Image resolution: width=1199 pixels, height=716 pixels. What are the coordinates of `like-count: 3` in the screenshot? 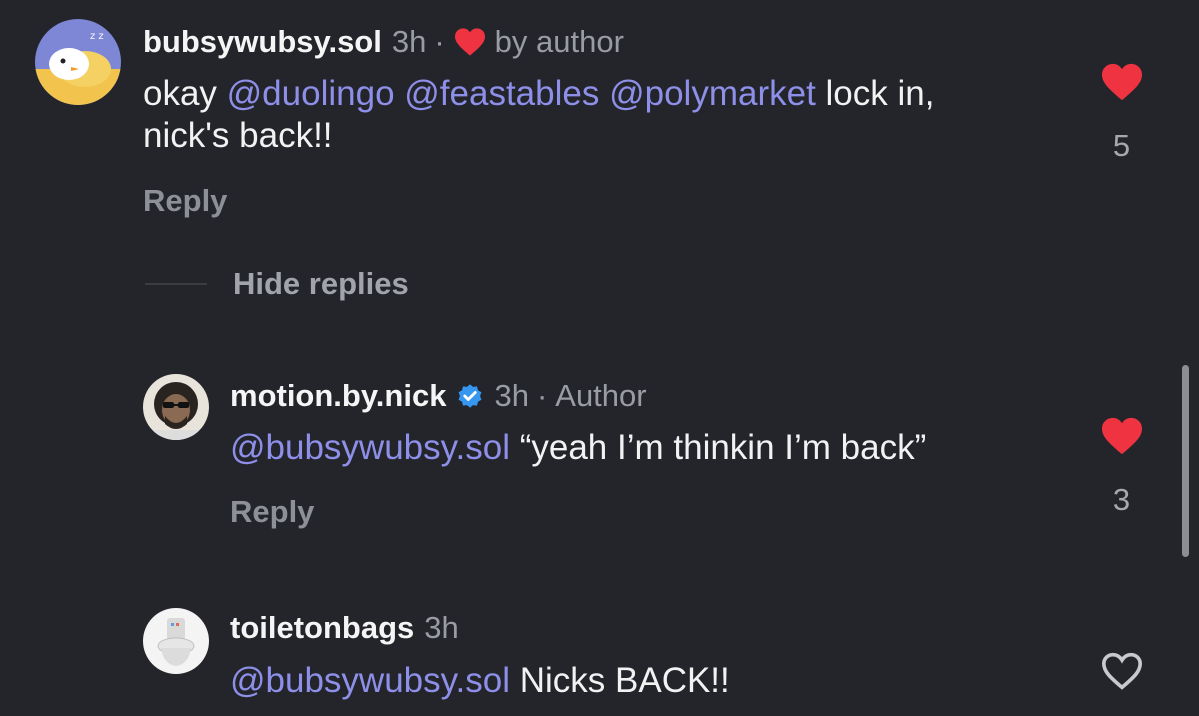 It's located at (1121, 499).